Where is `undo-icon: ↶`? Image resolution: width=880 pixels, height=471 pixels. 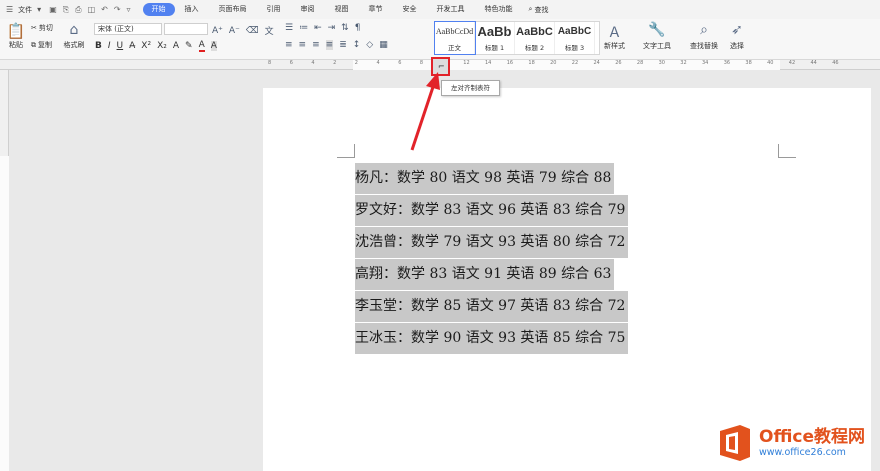
undo-icon: ↶ is located at coordinates (104, 10).